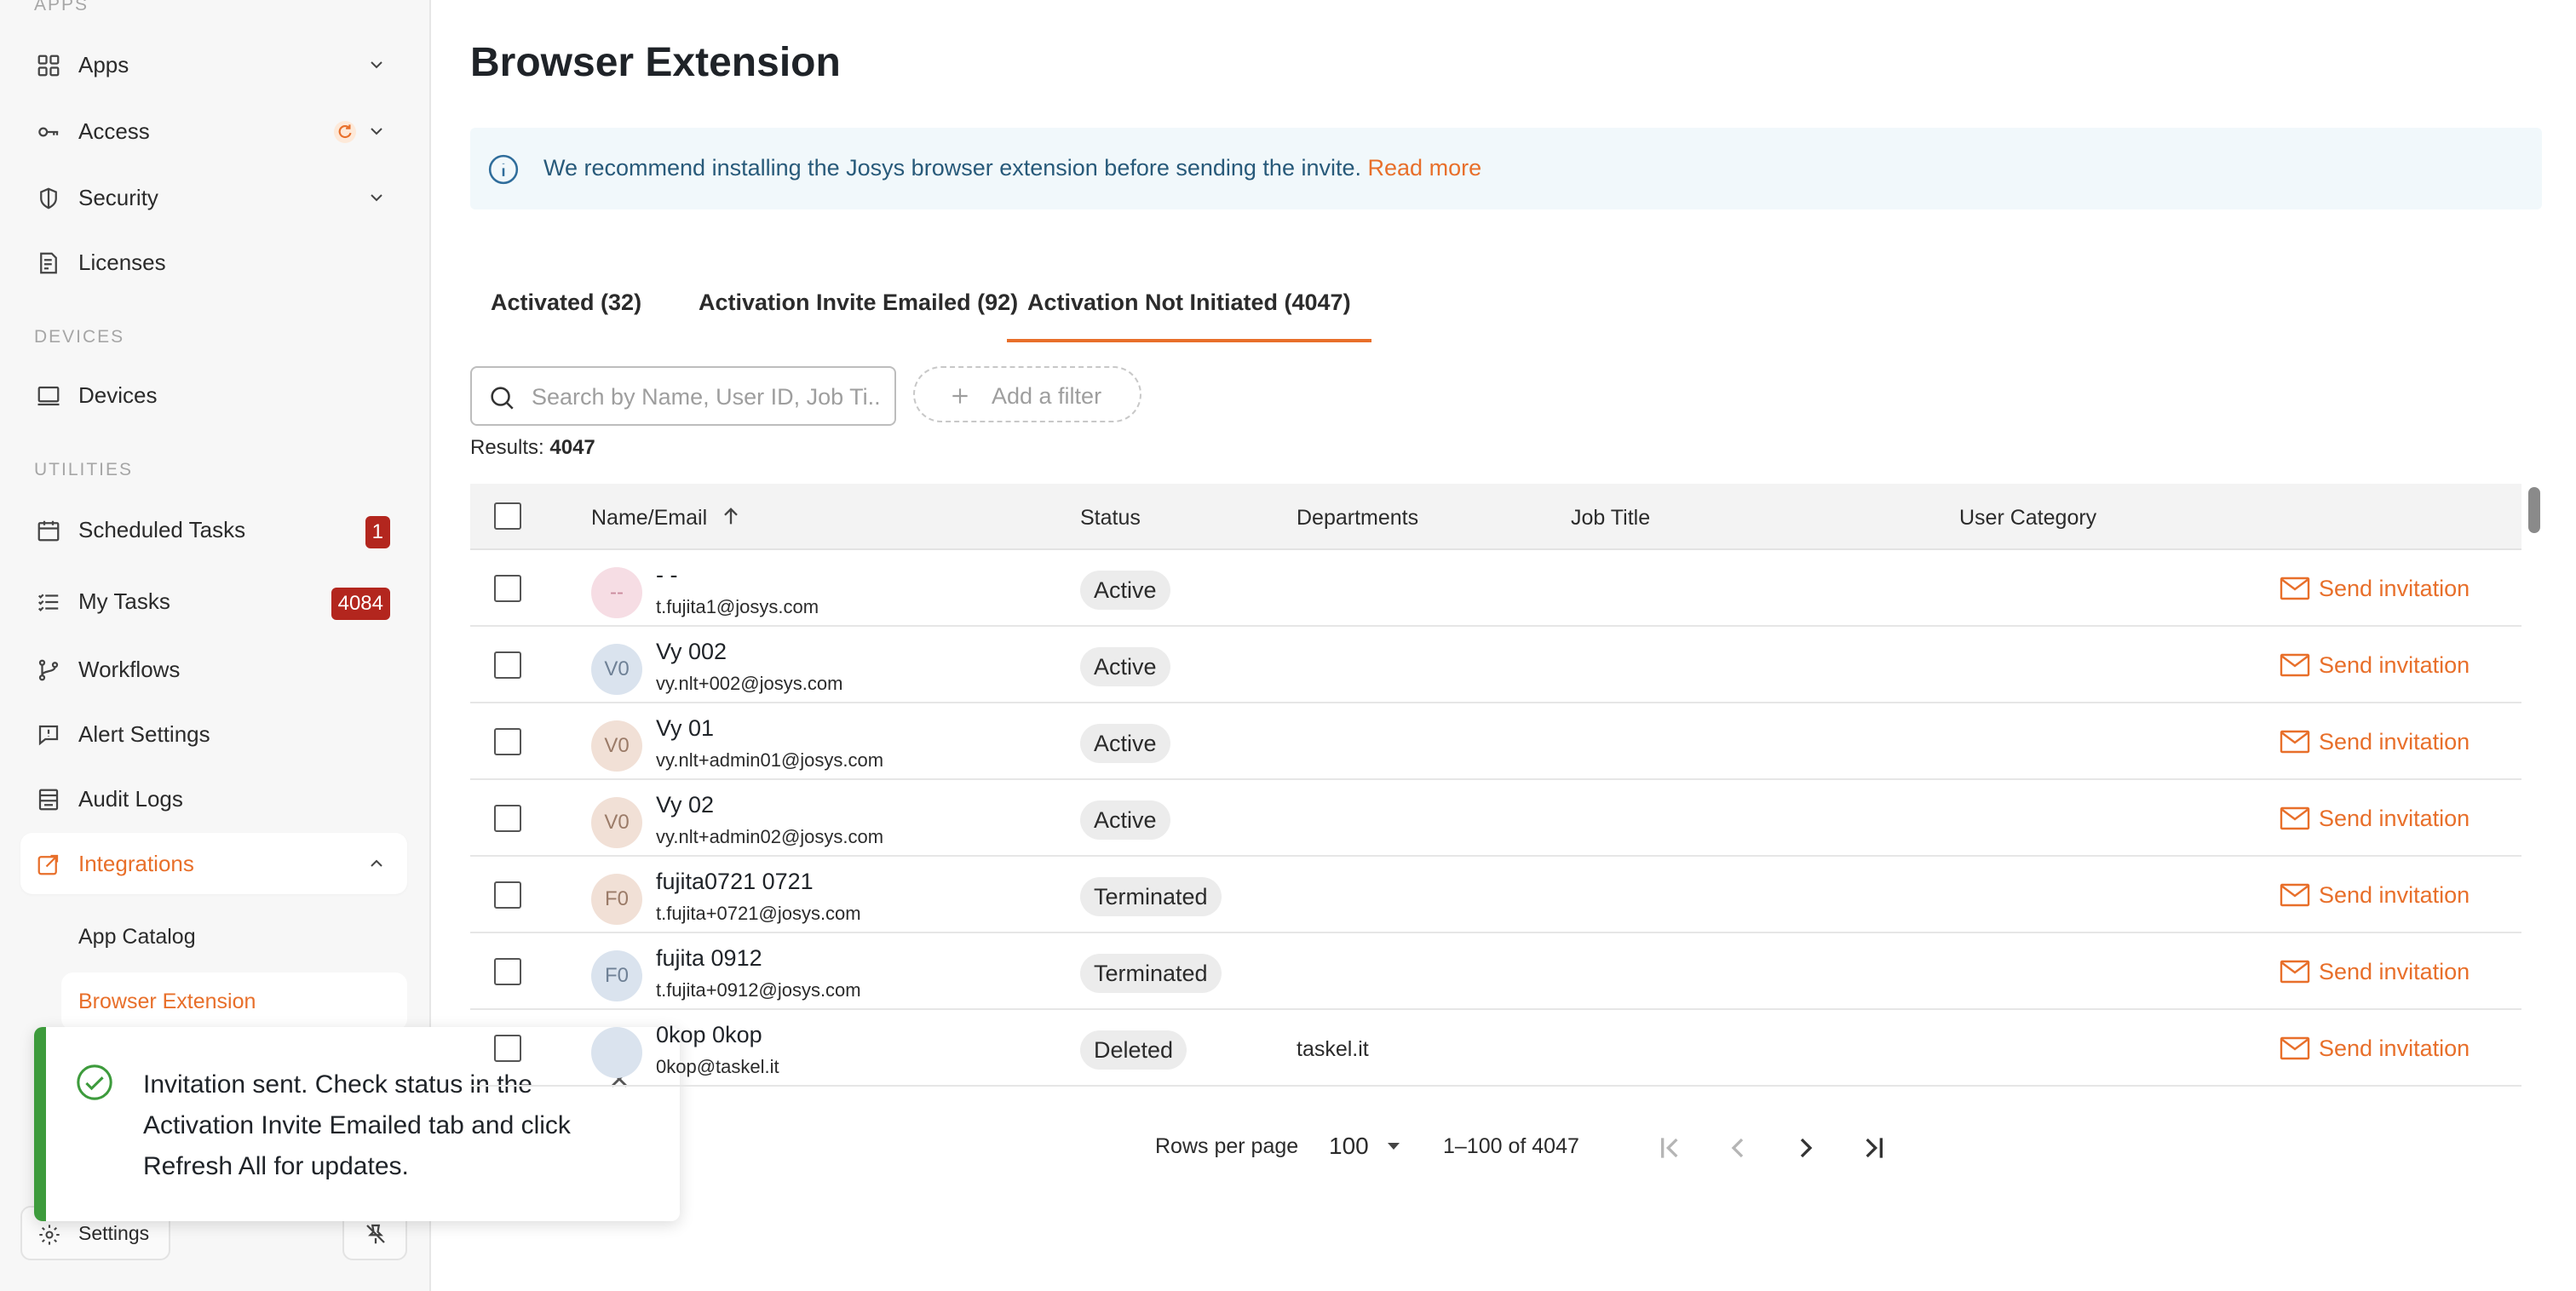 This screenshot has height=1291, width=2576. Describe the element at coordinates (345, 132) in the screenshot. I see `sync-status-icon` at that location.